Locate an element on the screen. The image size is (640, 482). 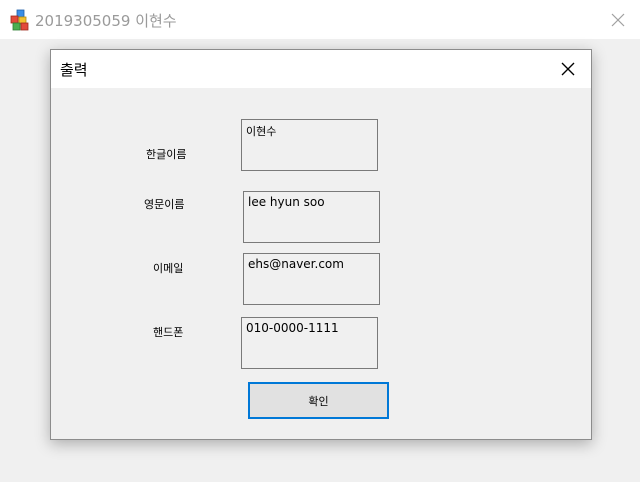
korean-name-field: 이현수 is located at coordinates (309, 145).